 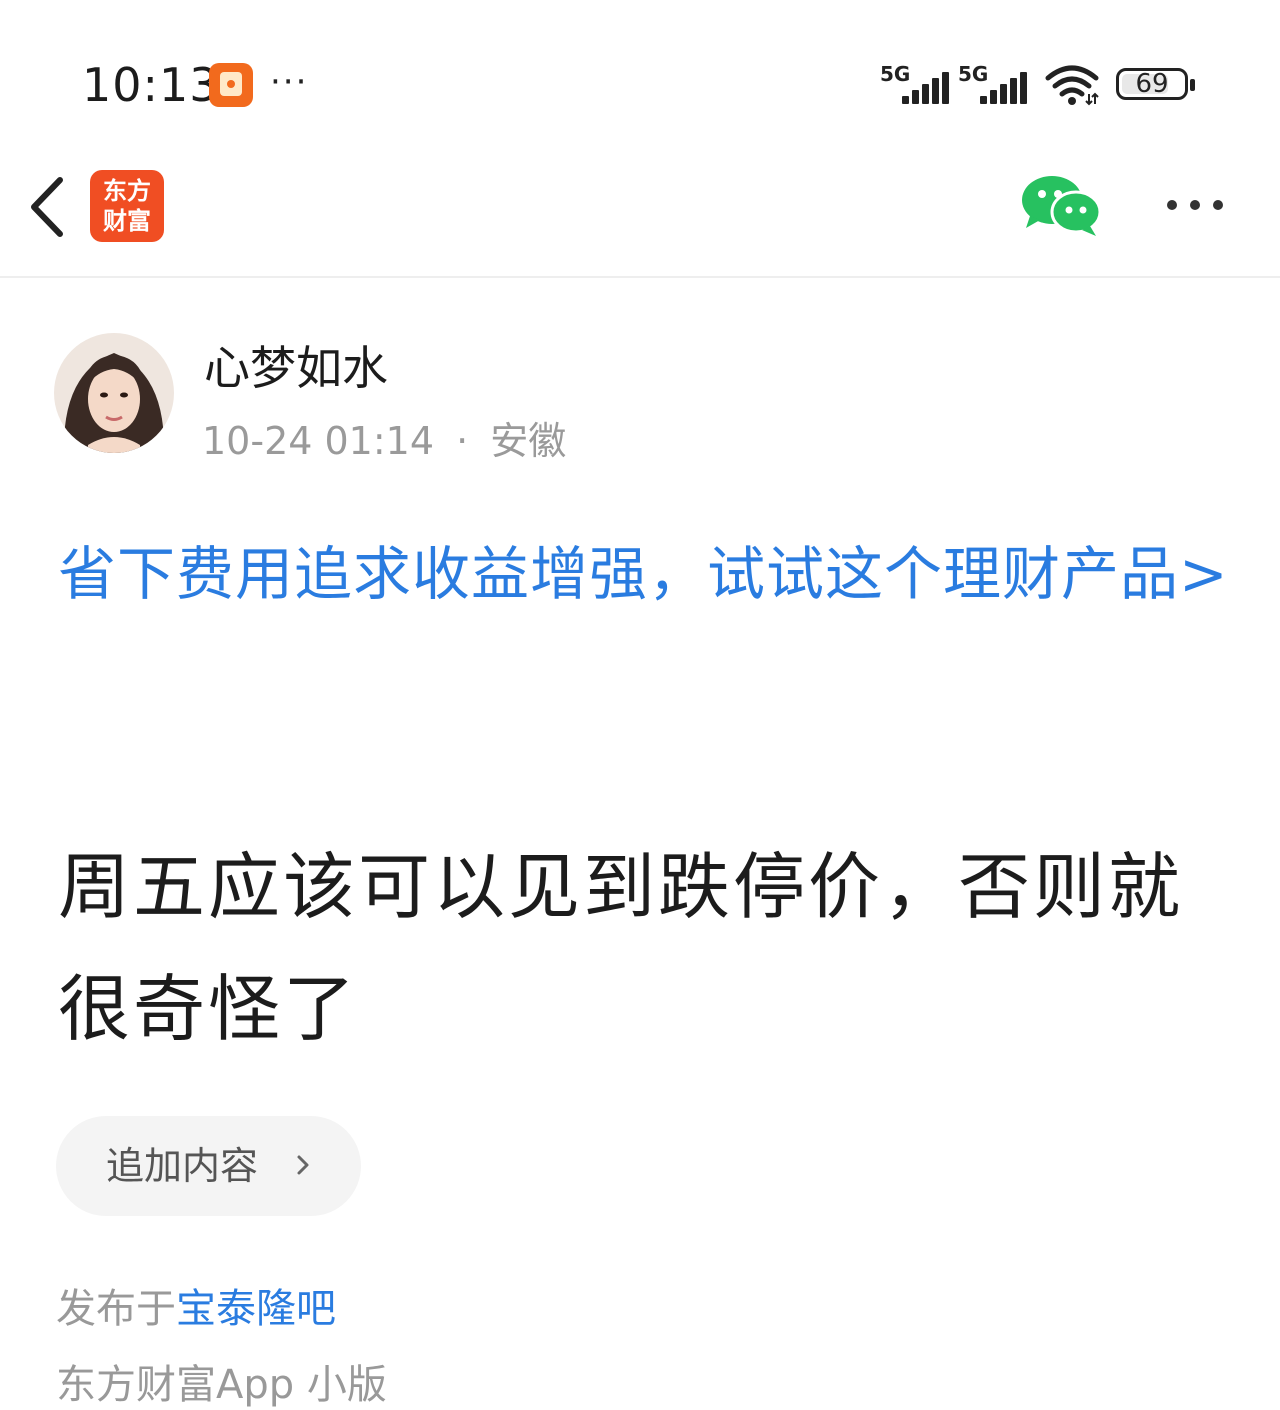 What do you see at coordinates (289, 82) in the screenshot?
I see `more-notifications-icon: ···` at bounding box center [289, 82].